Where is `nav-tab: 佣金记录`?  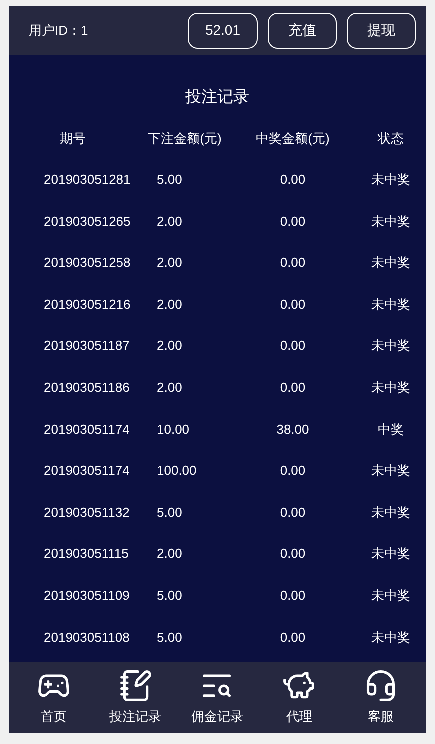
nav-tab: 佣金记录 is located at coordinates (217, 697).